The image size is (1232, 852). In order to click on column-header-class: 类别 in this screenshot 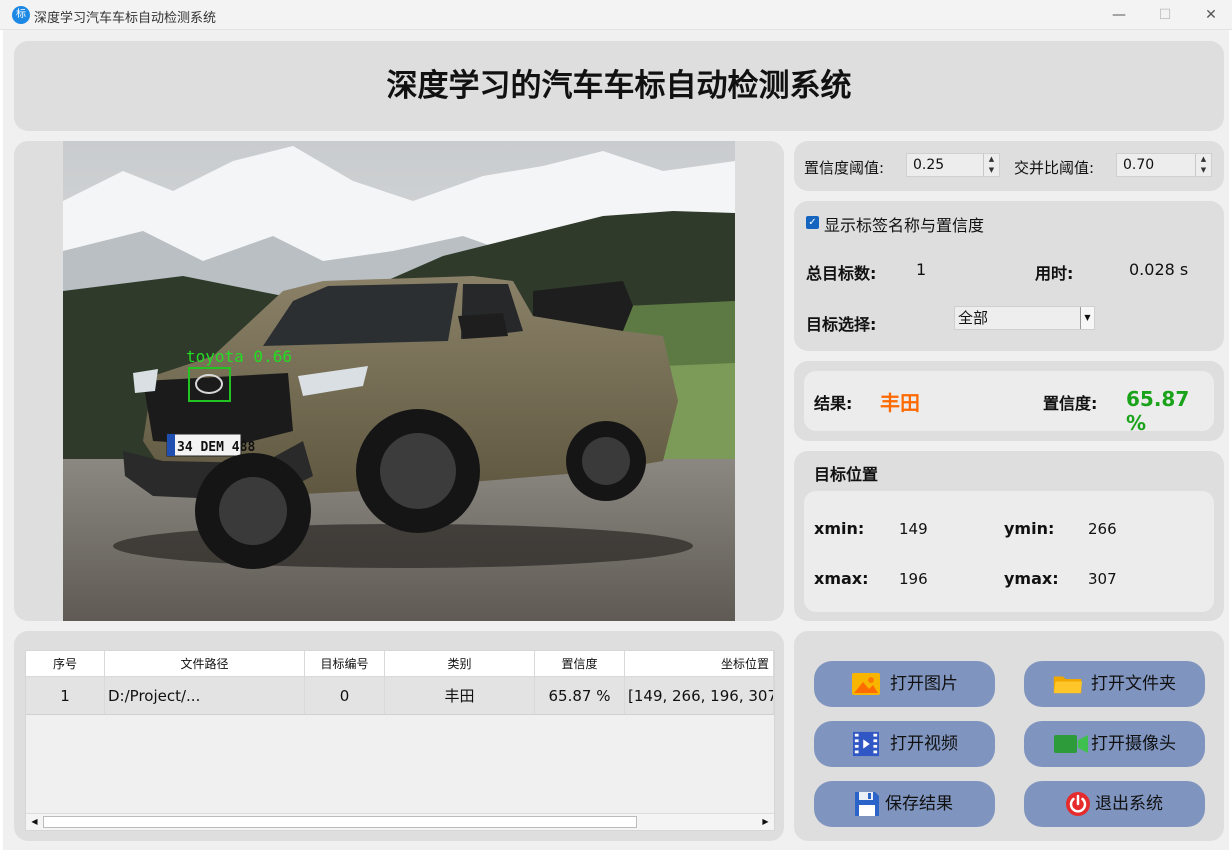, I will do `click(460, 664)`.